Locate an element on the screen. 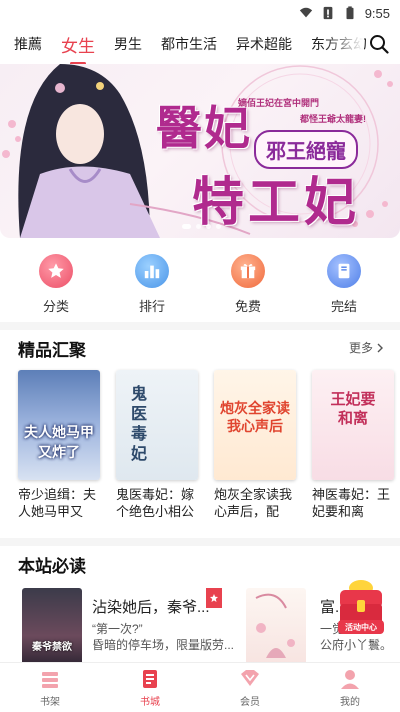 Image resolution: width=400 pixels, height=712 pixels. bottom-navigation: 书架 书城 会员 我的 is located at coordinates (200, 687).